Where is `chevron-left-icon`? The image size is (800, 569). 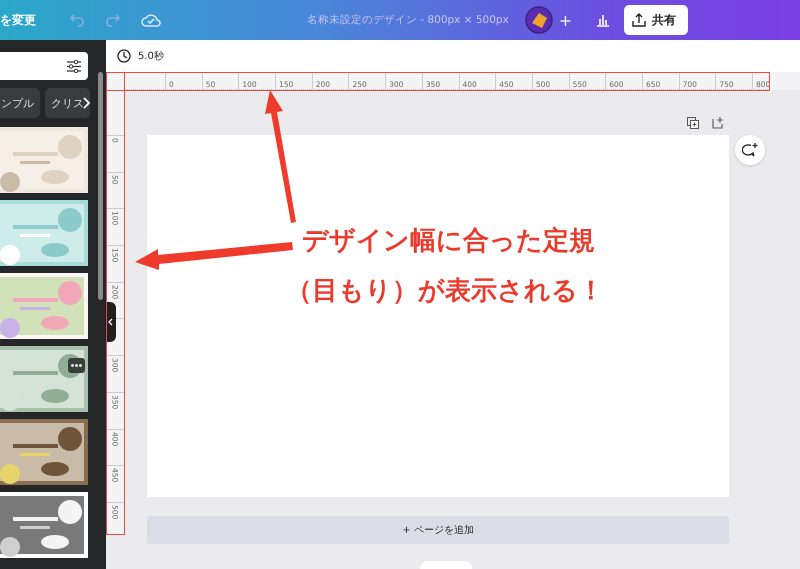
chevron-left-icon is located at coordinates (110, 322).